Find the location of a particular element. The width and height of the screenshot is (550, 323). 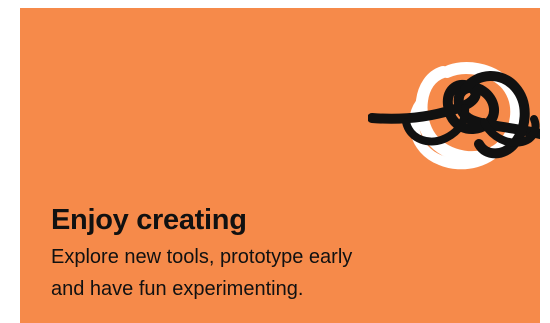

card-description-line-2: and have fun experimenting. is located at coordinates (177, 289).